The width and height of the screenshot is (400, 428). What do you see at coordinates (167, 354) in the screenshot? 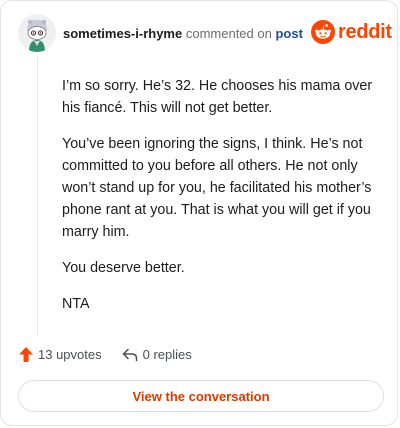
I see `reply-count: 0 replies` at bounding box center [167, 354].